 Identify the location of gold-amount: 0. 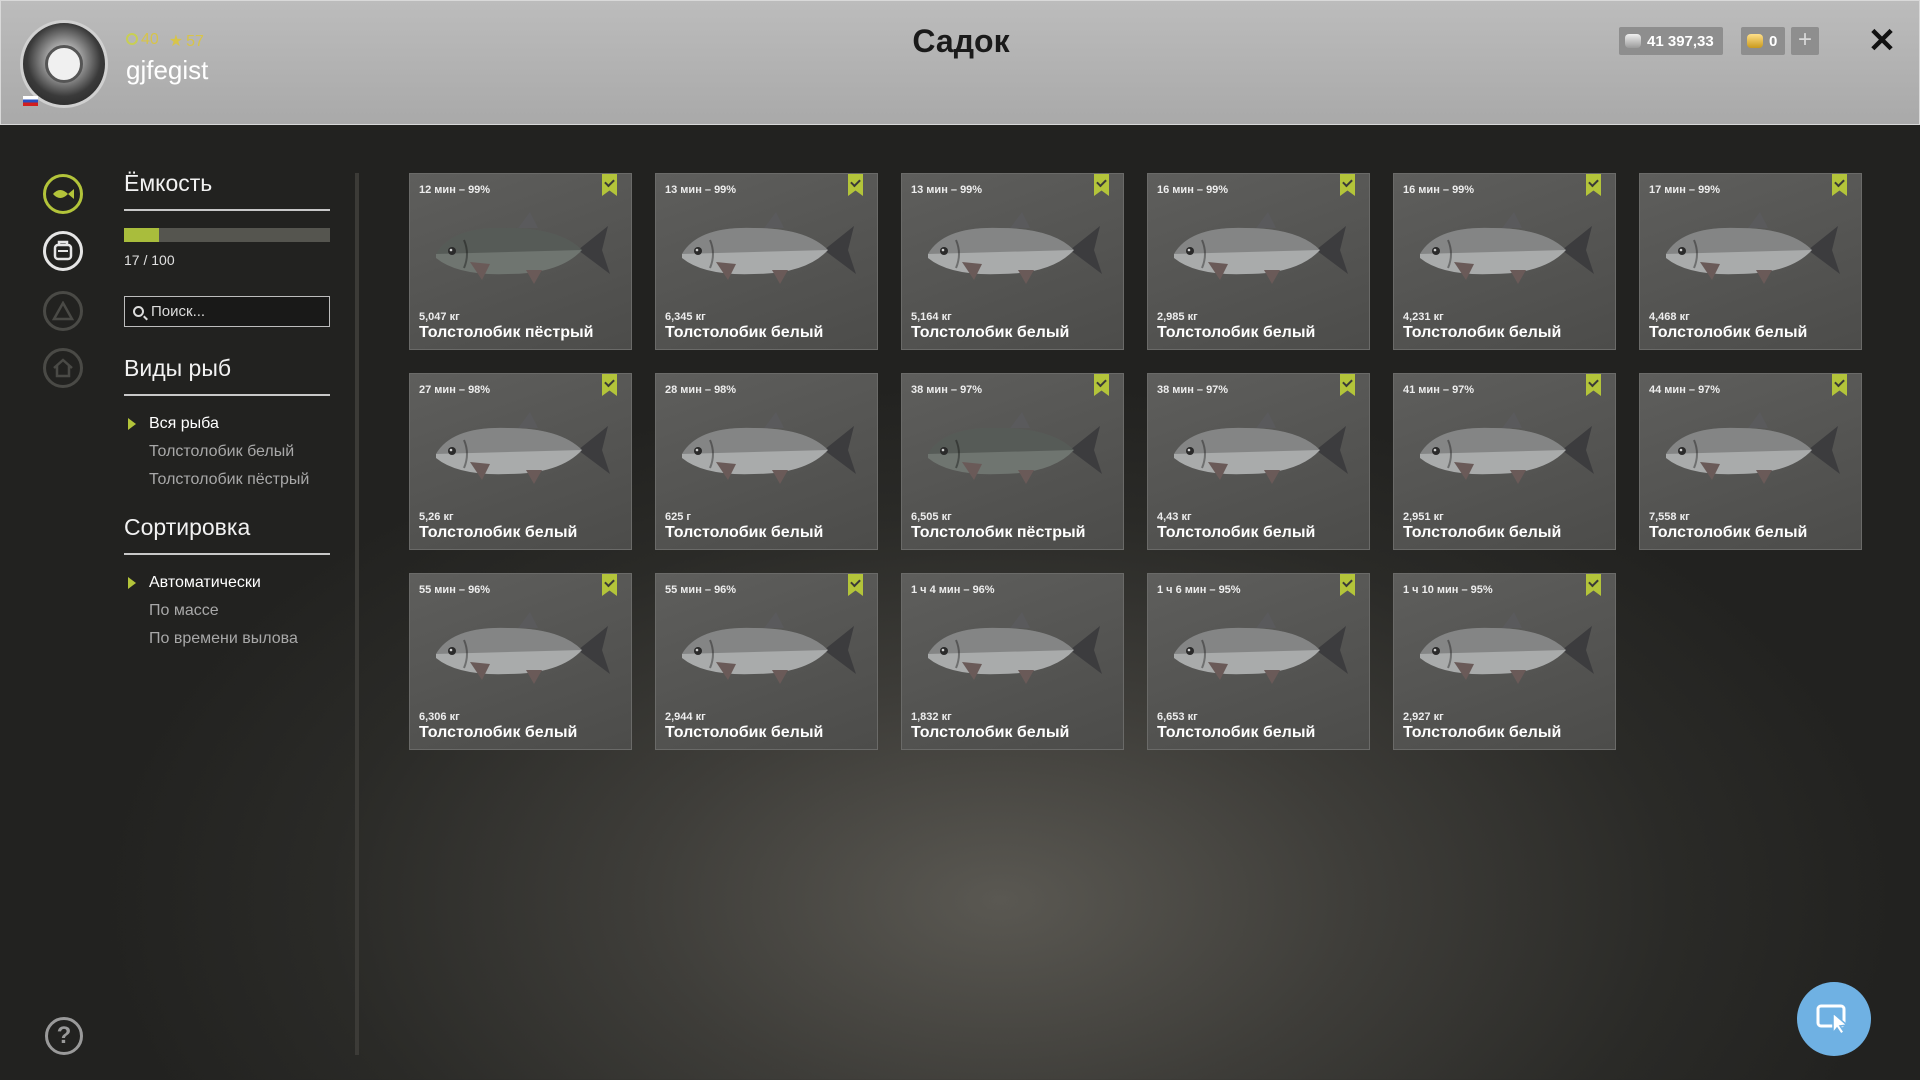
(1773, 41).